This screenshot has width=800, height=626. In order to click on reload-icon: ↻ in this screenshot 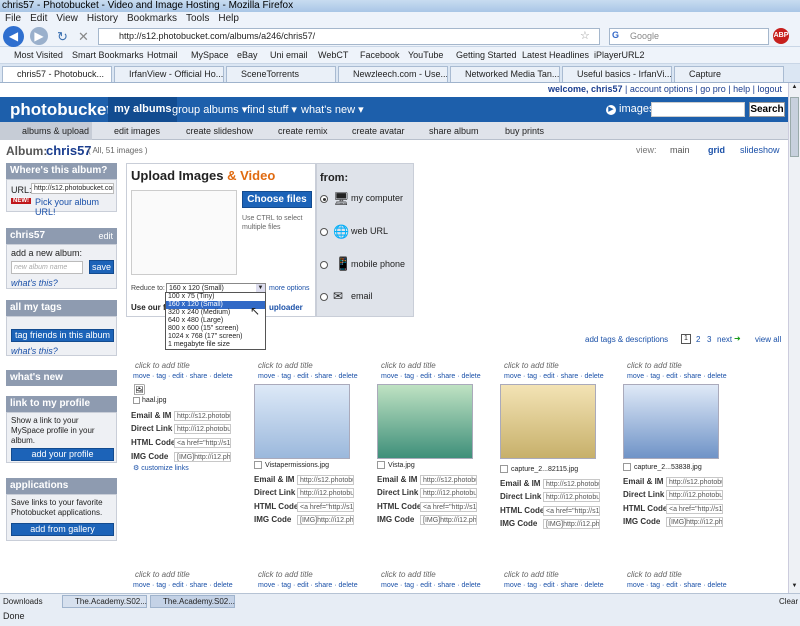, I will do `click(62, 37)`.